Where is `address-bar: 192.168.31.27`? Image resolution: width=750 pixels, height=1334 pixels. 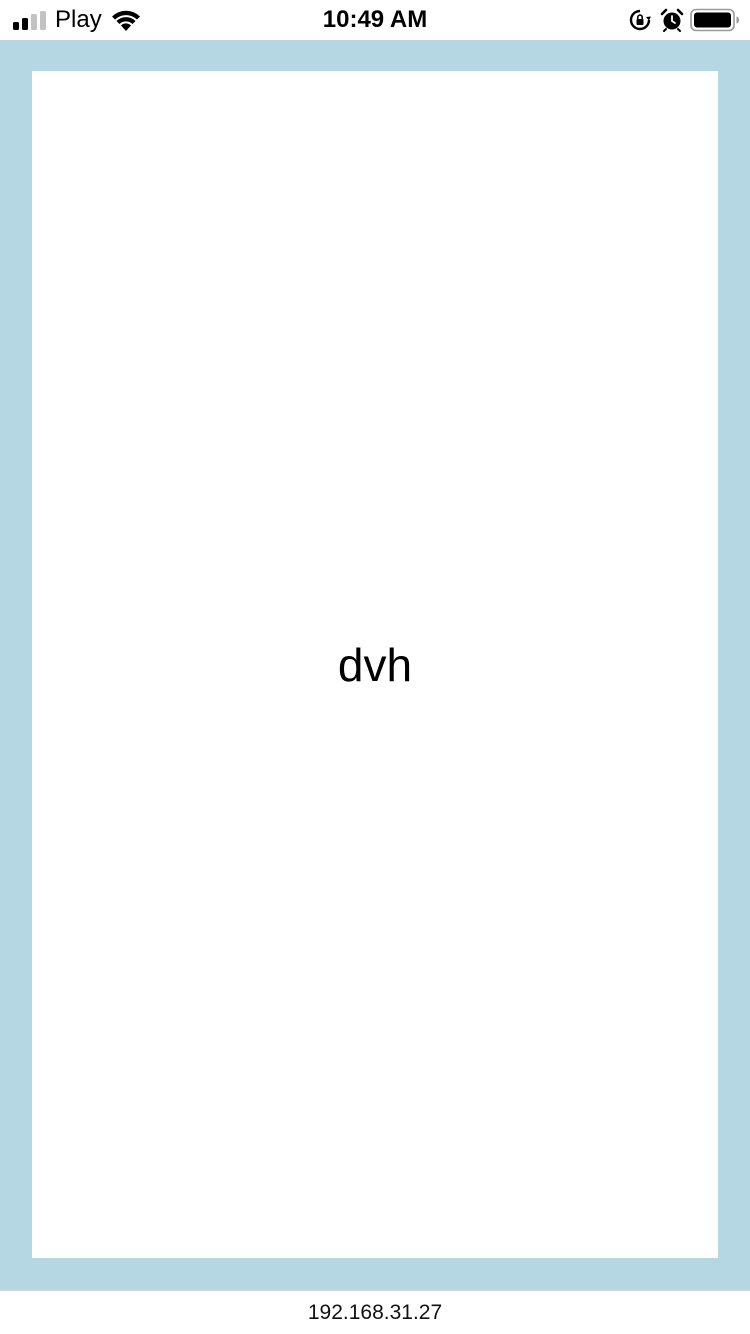
address-bar: 192.168.31.27 is located at coordinates (375, 1312).